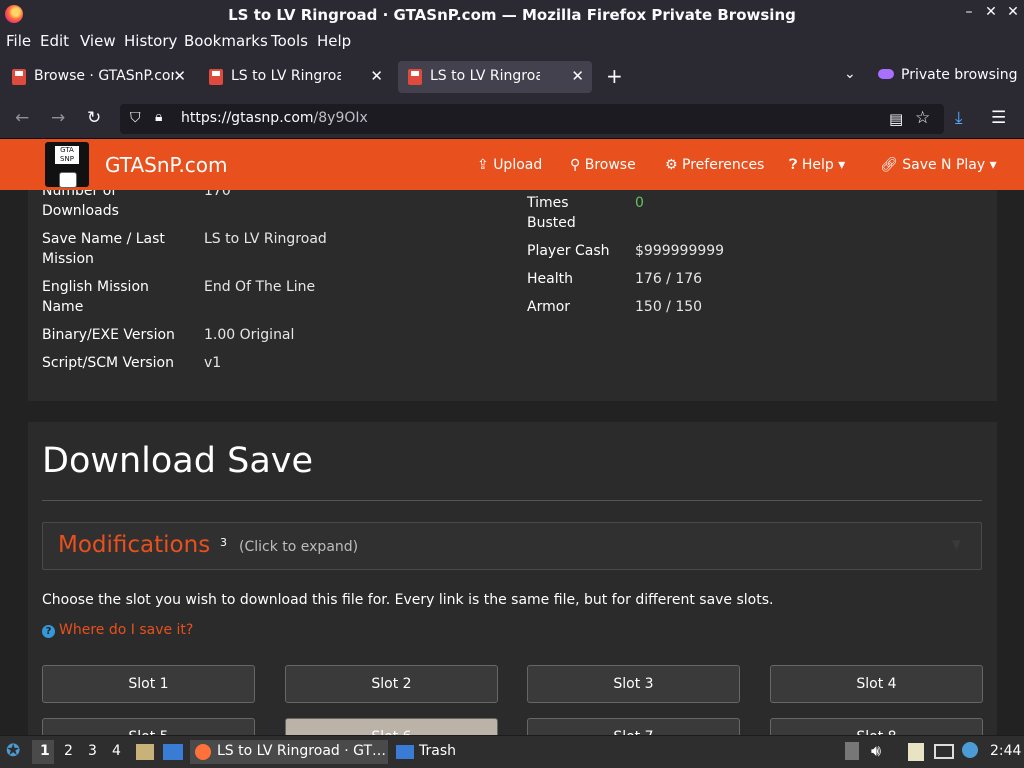 This screenshot has height=768, width=1024. I want to click on desktop-icon, so click(173, 752).